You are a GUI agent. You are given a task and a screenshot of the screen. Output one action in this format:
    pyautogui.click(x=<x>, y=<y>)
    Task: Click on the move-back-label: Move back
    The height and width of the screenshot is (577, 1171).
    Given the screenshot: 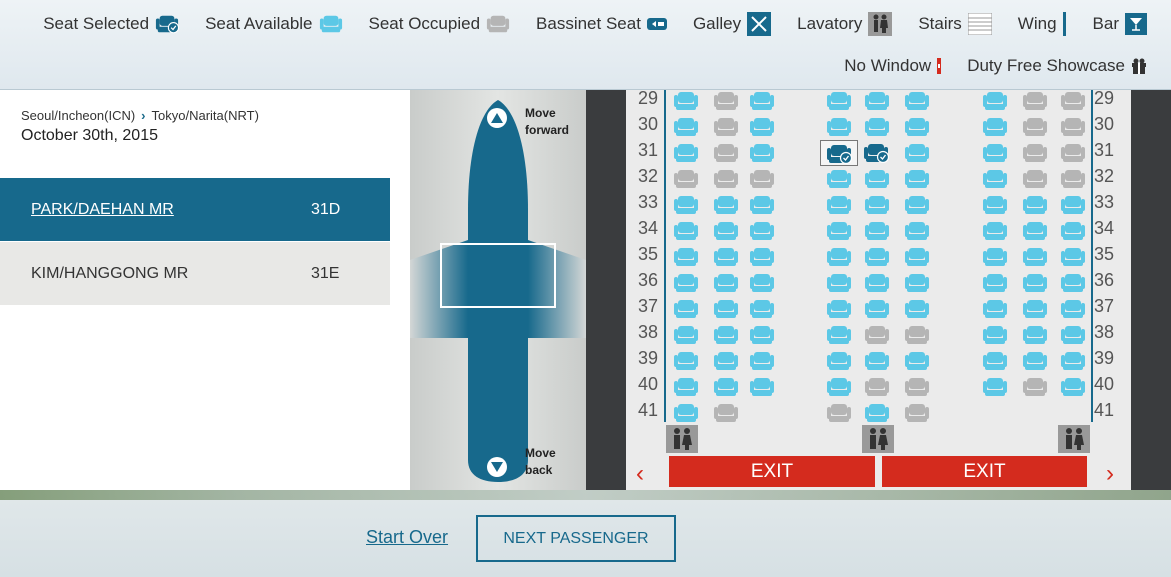 What is the action you would take?
    pyautogui.click(x=545, y=462)
    